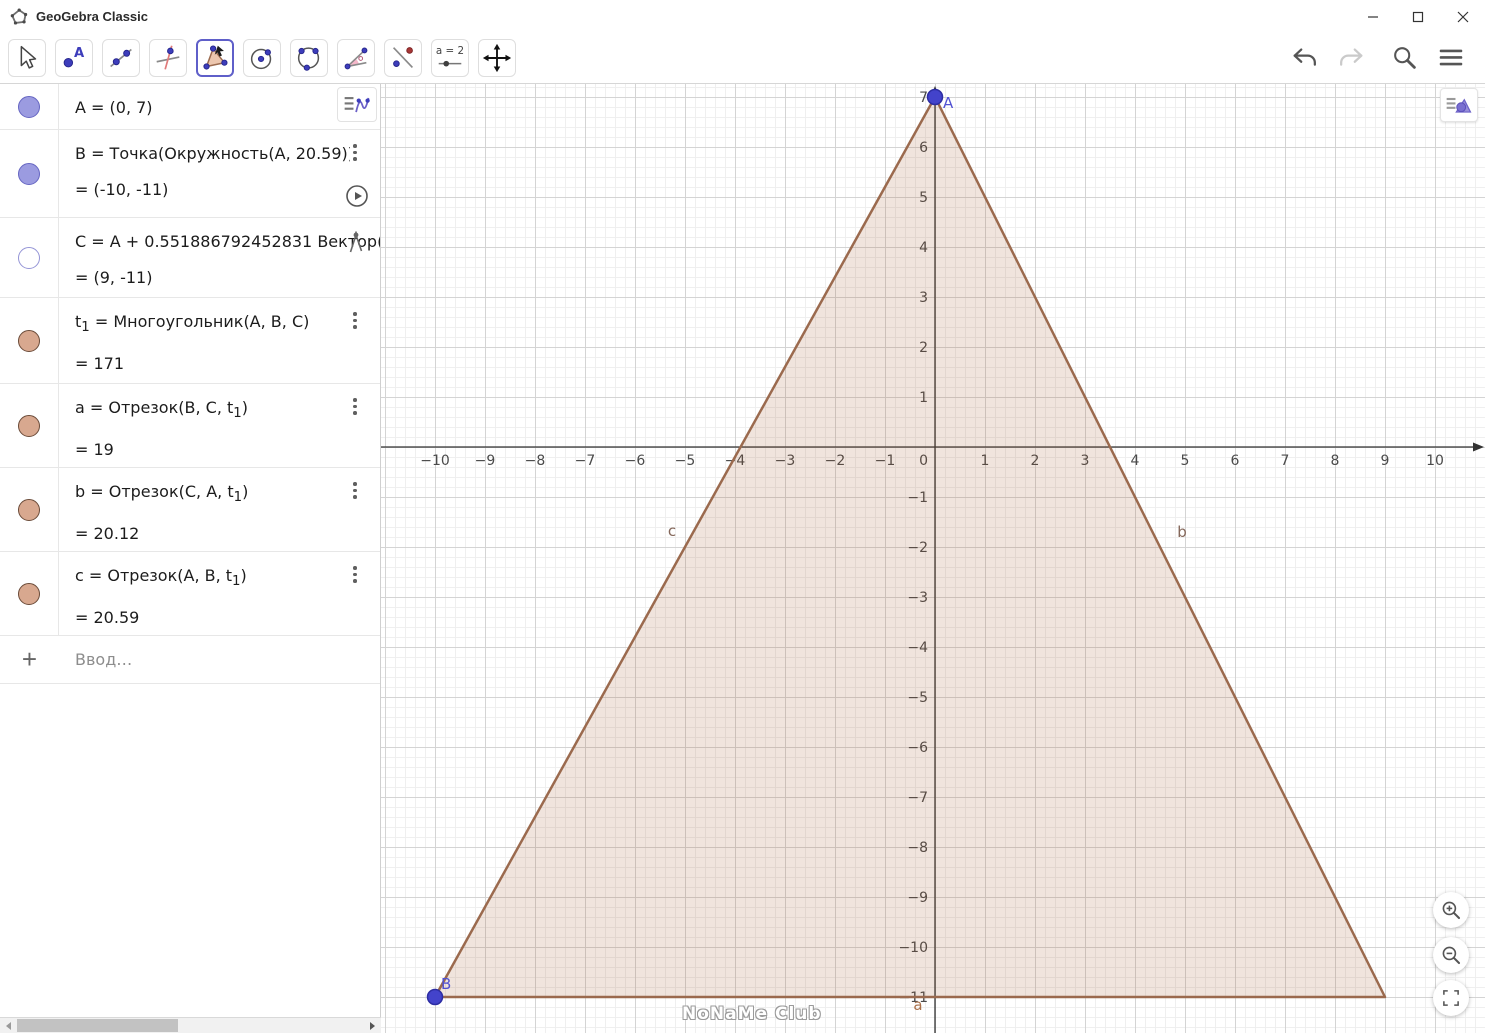  I want to click on add-expression-button: +, so click(29, 659).